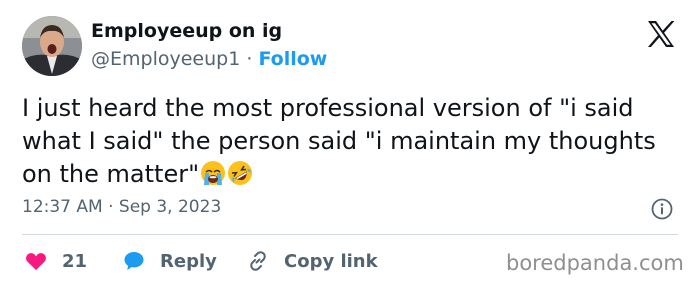 The width and height of the screenshot is (700, 287). I want to click on tweet-actions: 21 Reply Copy link, so click(252, 261).